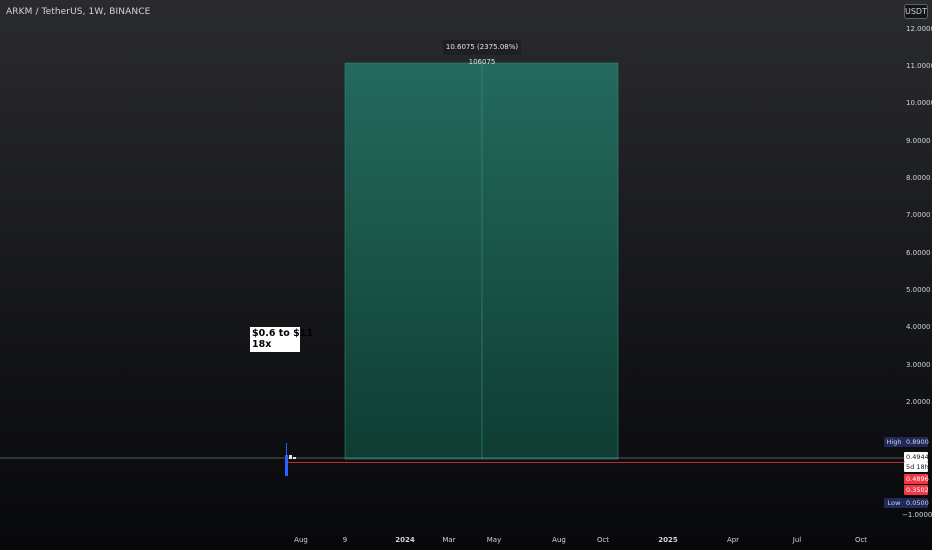  Describe the element at coordinates (494, 540) in the screenshot. I see `time-tick: May` at that location.